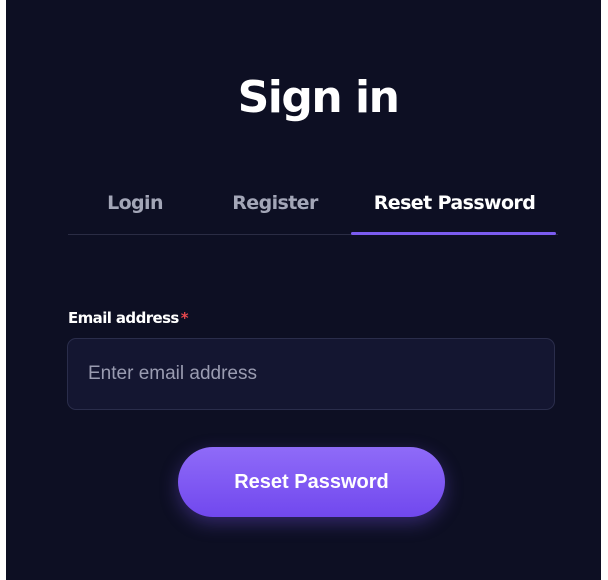 This screenshot has height=580, width=608. Describe the element at coordinates (453, 233) in the screenshot. I see `active-tab-indicator` at that location.